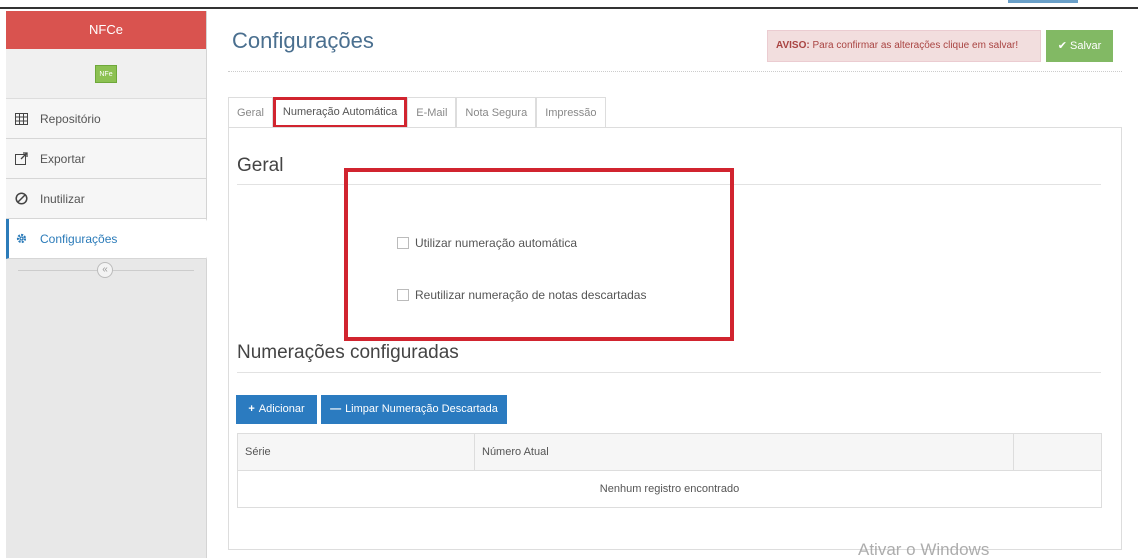  I want to click on clear-discarded-button: — Limpar Numeração Descartada, so click(414, 409).